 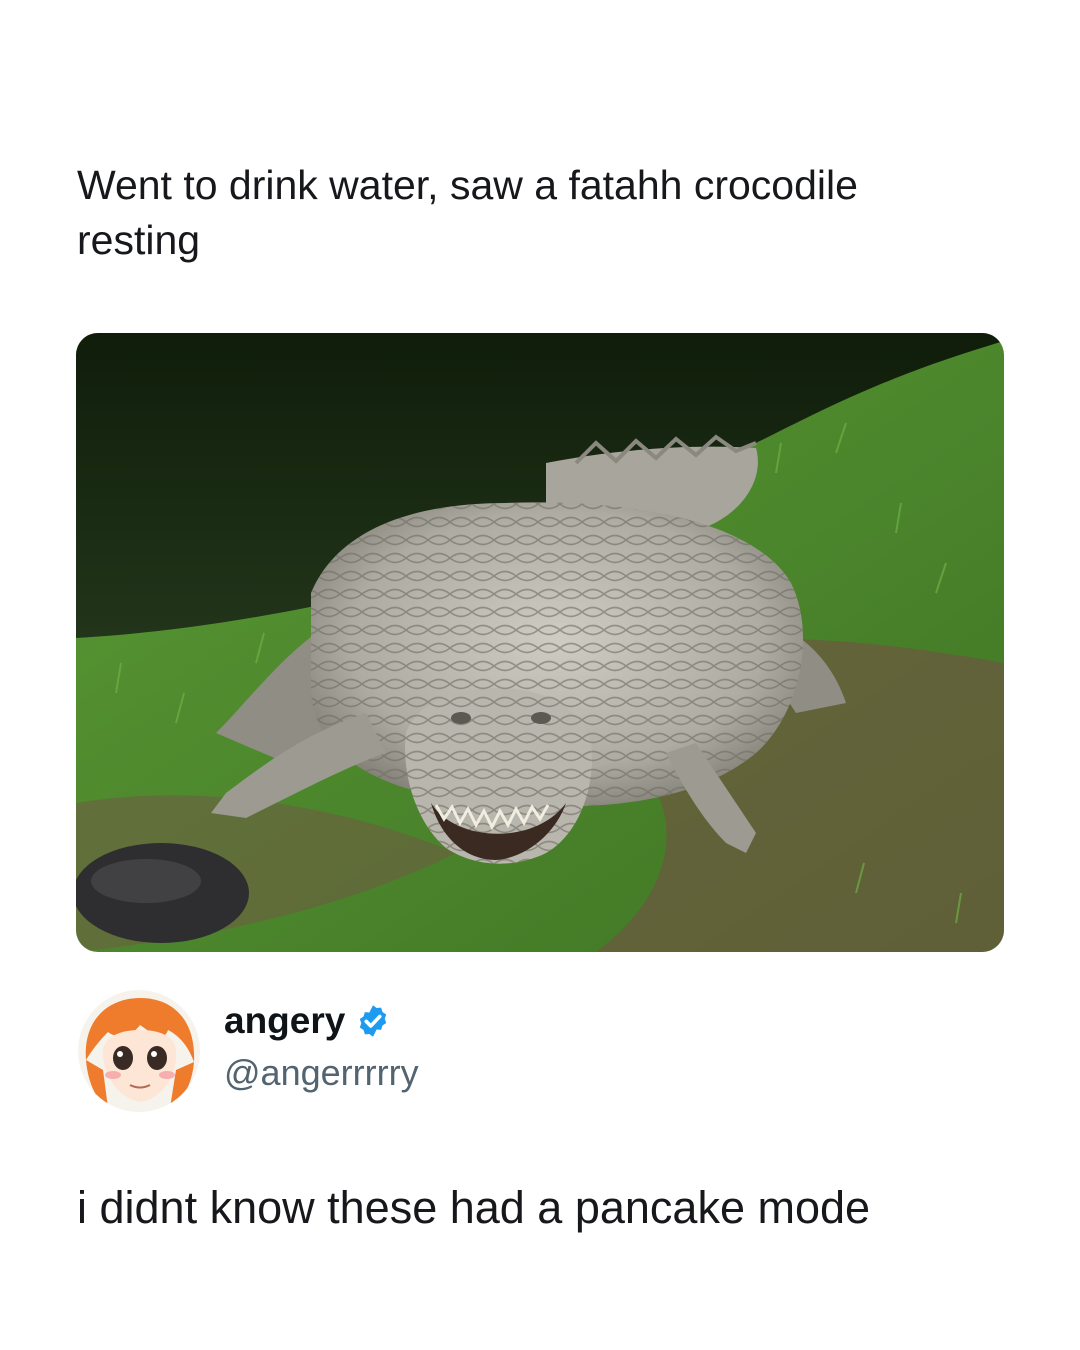 I want to click on verified-badge-icon, so click(x=373, y=1021).